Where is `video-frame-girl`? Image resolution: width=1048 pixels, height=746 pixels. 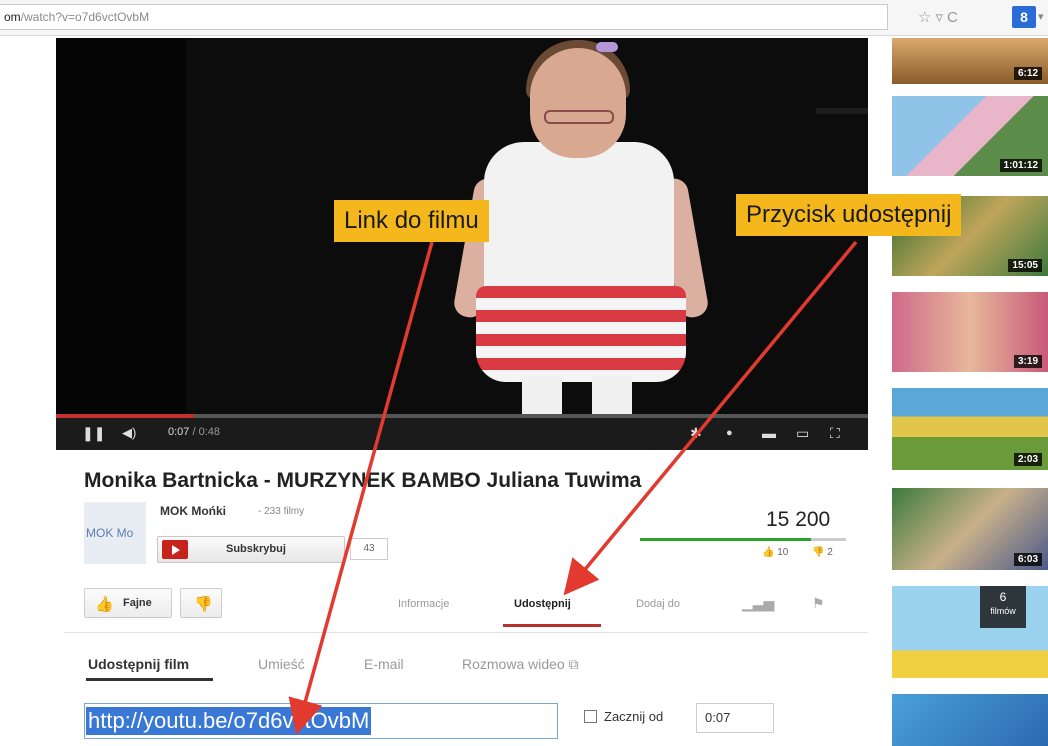 video-frame-girl is located at coordinates (578, 103).